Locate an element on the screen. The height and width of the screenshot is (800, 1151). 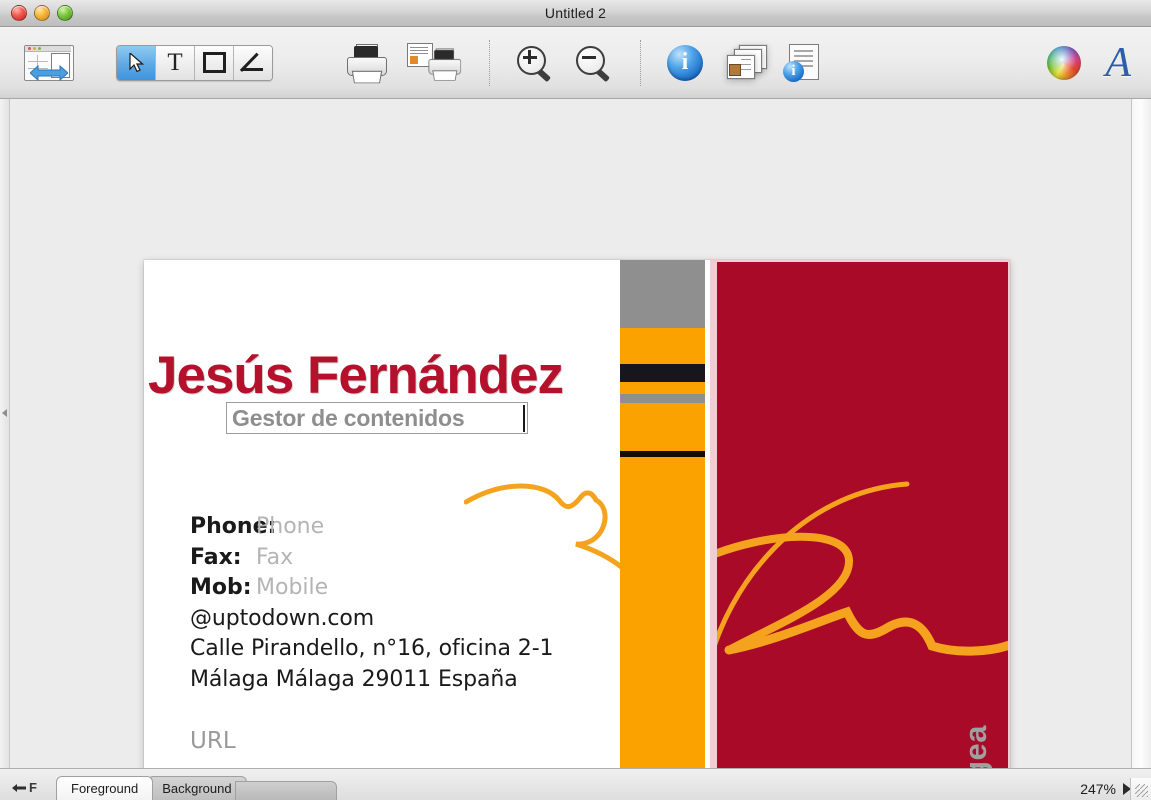
zoom-out-button is located at coordinates (594, 63).